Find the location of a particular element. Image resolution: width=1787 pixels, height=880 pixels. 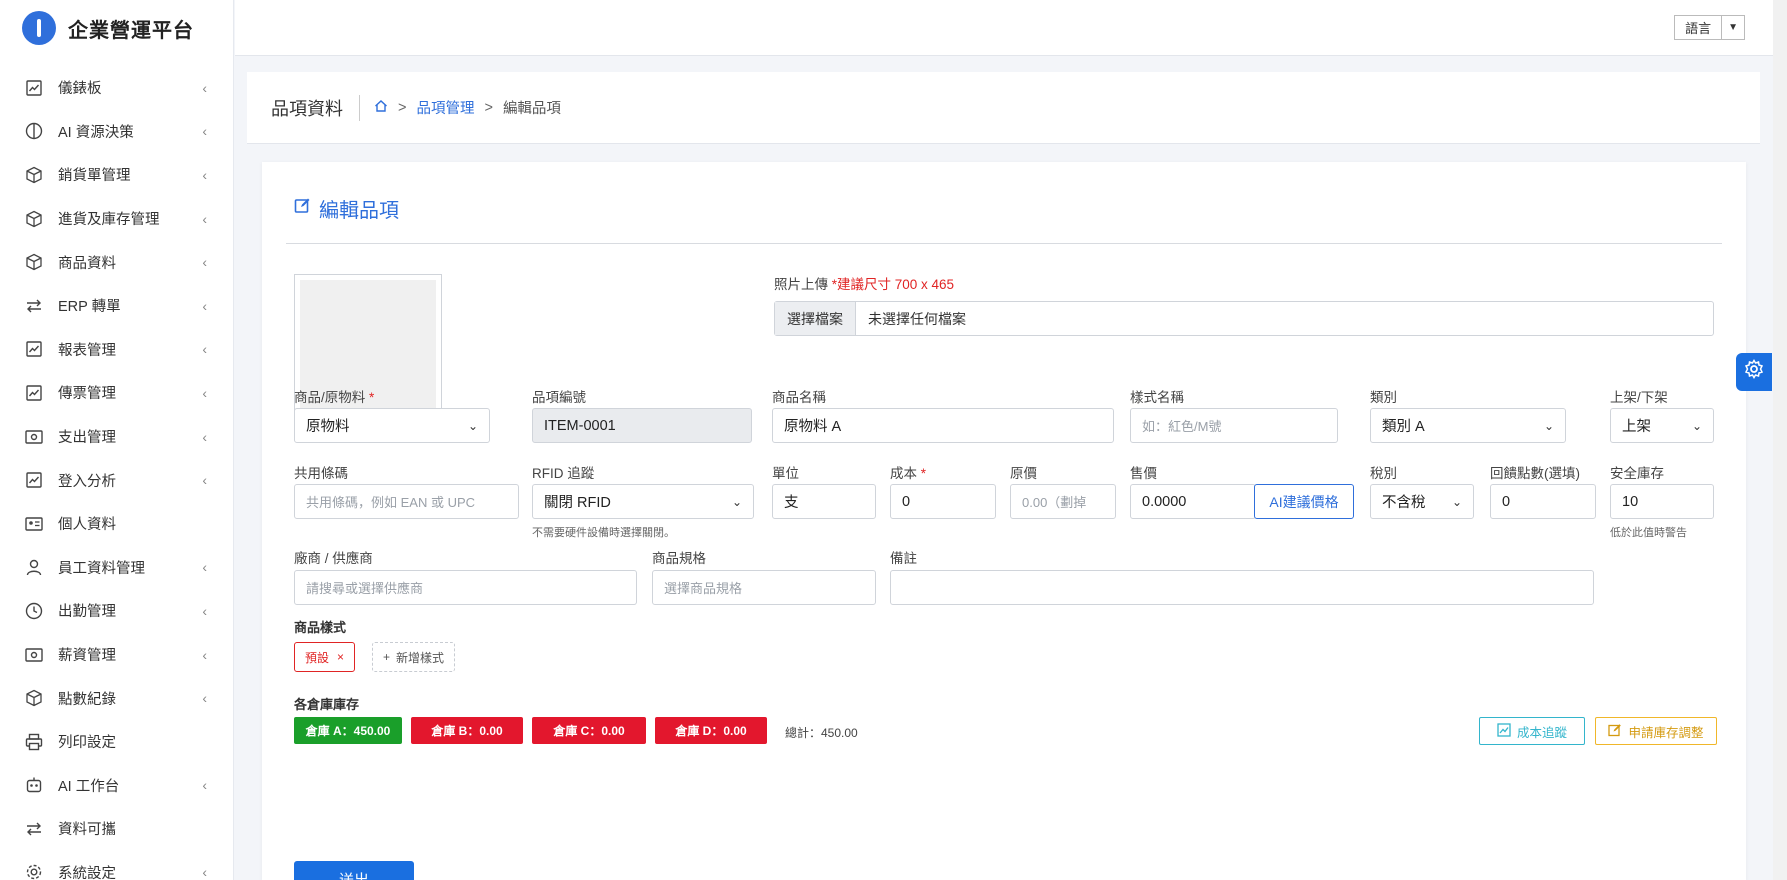

listing-select-value: 上架 is located at coordinates (1636, 427).